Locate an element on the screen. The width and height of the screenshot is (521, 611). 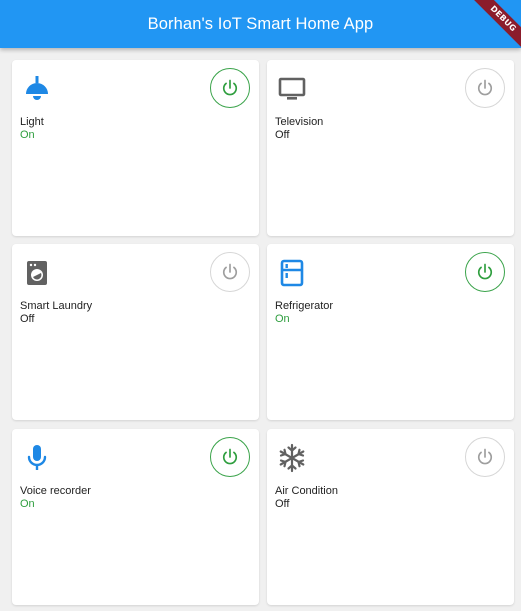
device-name: Voice recorder is located at coordinates (55, 491).